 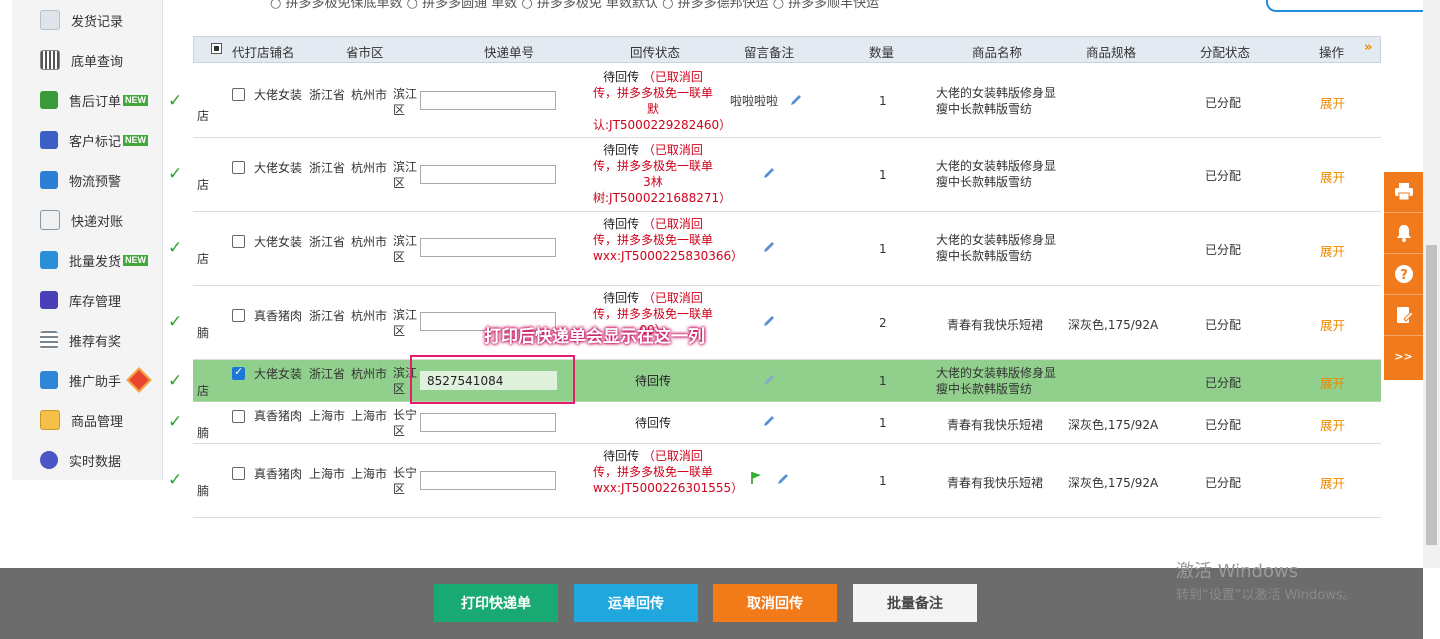 I want to click on sidebar-item-product: 商品管理, so click(x=81, y=420).